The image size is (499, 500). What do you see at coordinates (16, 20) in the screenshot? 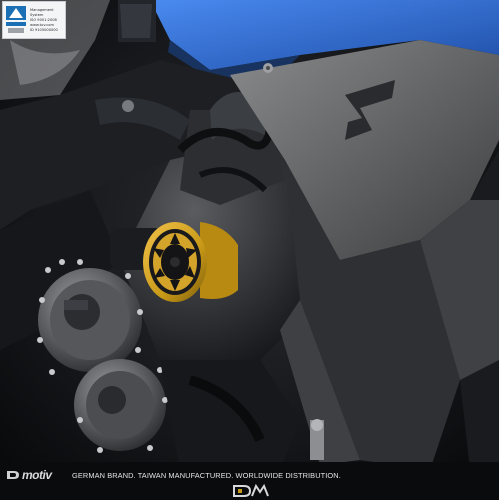
I see `tuv-icon` at bounding box center [16, 20].